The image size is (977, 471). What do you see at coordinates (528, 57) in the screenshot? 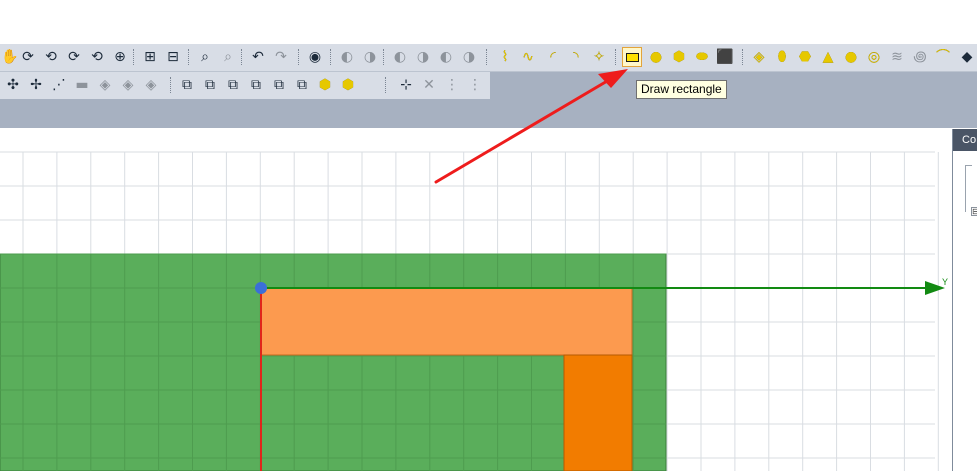
I see `draw-spline-icon: ∿` at bounding box center [528, 57].